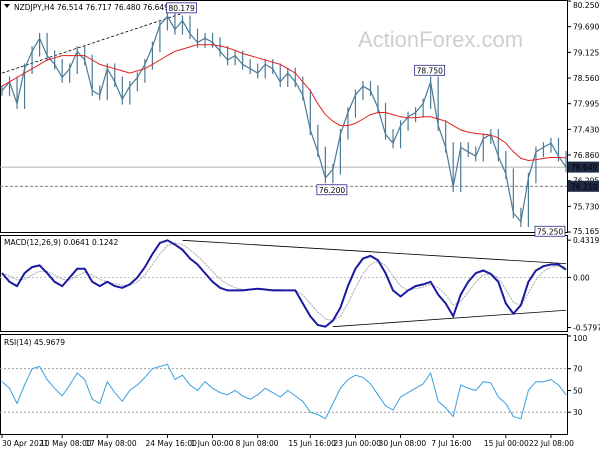  What do you see at coordinates (257, 443) in the screenshot?
I see `x-tick-label: 8 Jun 08:00` at bounding box center [257, 443].